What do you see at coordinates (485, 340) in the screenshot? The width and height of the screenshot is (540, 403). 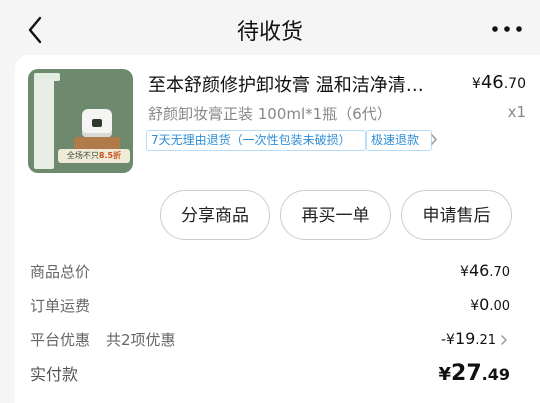 I see `discount-decimal: .21` at bounding box center [485, 340].